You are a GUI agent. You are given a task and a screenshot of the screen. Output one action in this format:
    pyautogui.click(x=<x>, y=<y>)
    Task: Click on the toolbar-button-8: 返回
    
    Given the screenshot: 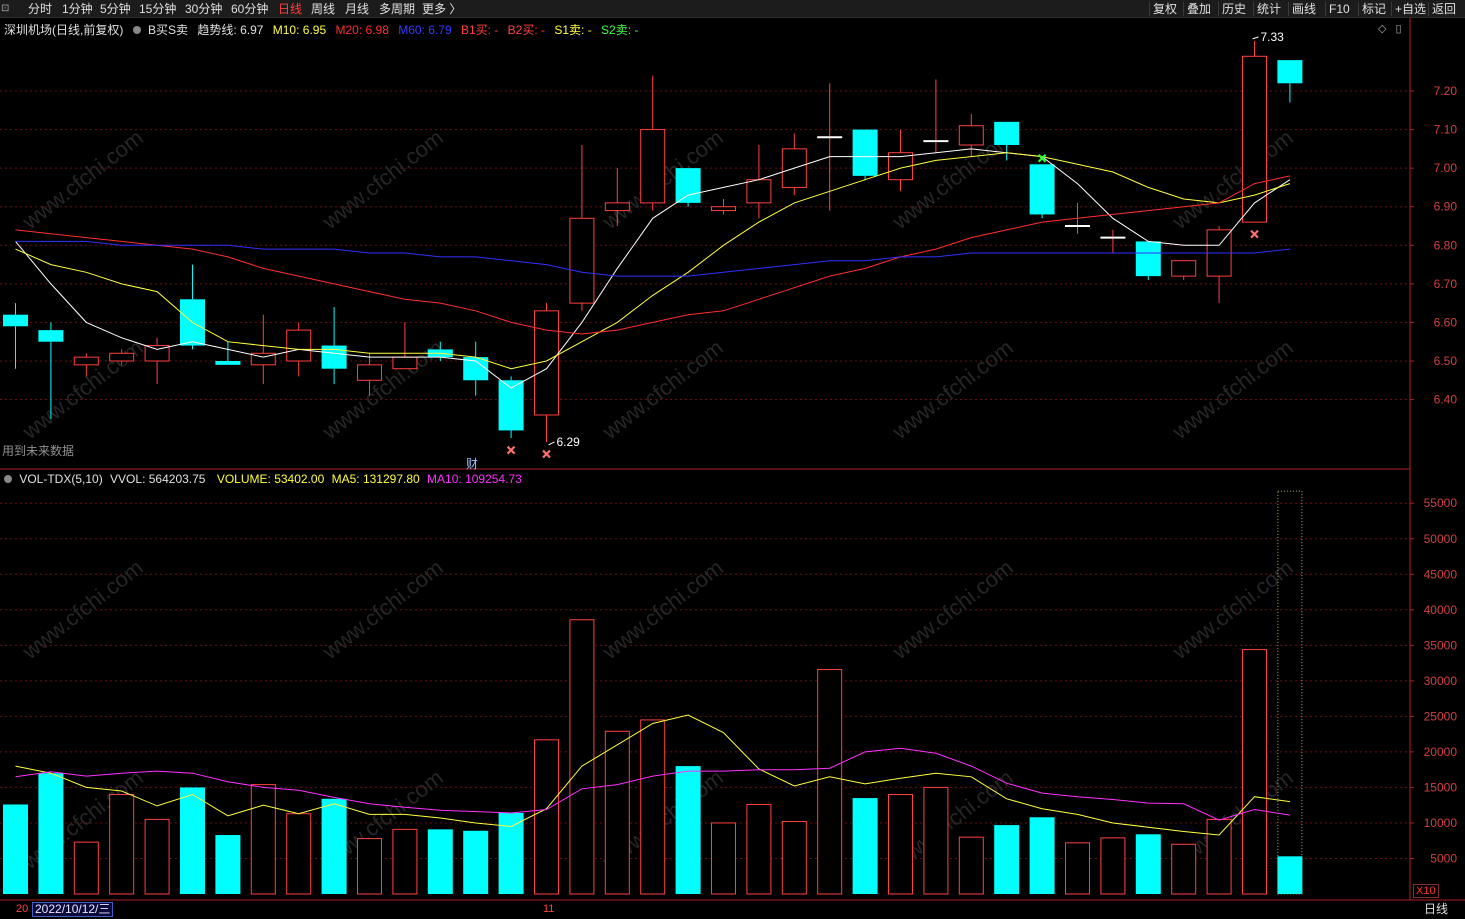 What is the action you would take?
    pyautogui.click(x=1444, y=9)
    